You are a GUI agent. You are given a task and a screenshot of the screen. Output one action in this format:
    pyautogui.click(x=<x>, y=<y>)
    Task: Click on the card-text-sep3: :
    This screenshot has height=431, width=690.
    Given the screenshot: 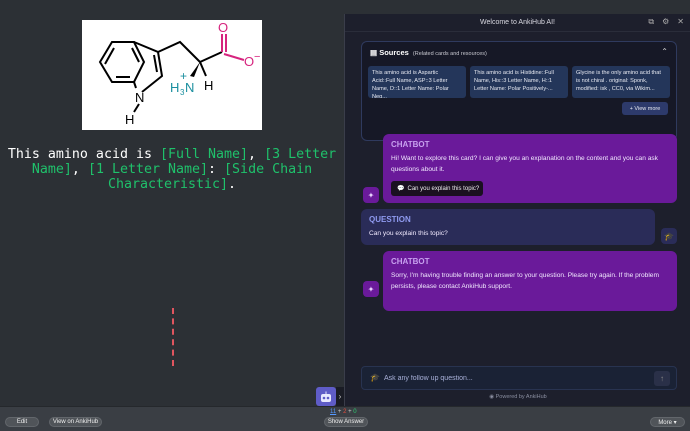 What is the action you would take?
    pyautogui.click(x=216, y=169)
    